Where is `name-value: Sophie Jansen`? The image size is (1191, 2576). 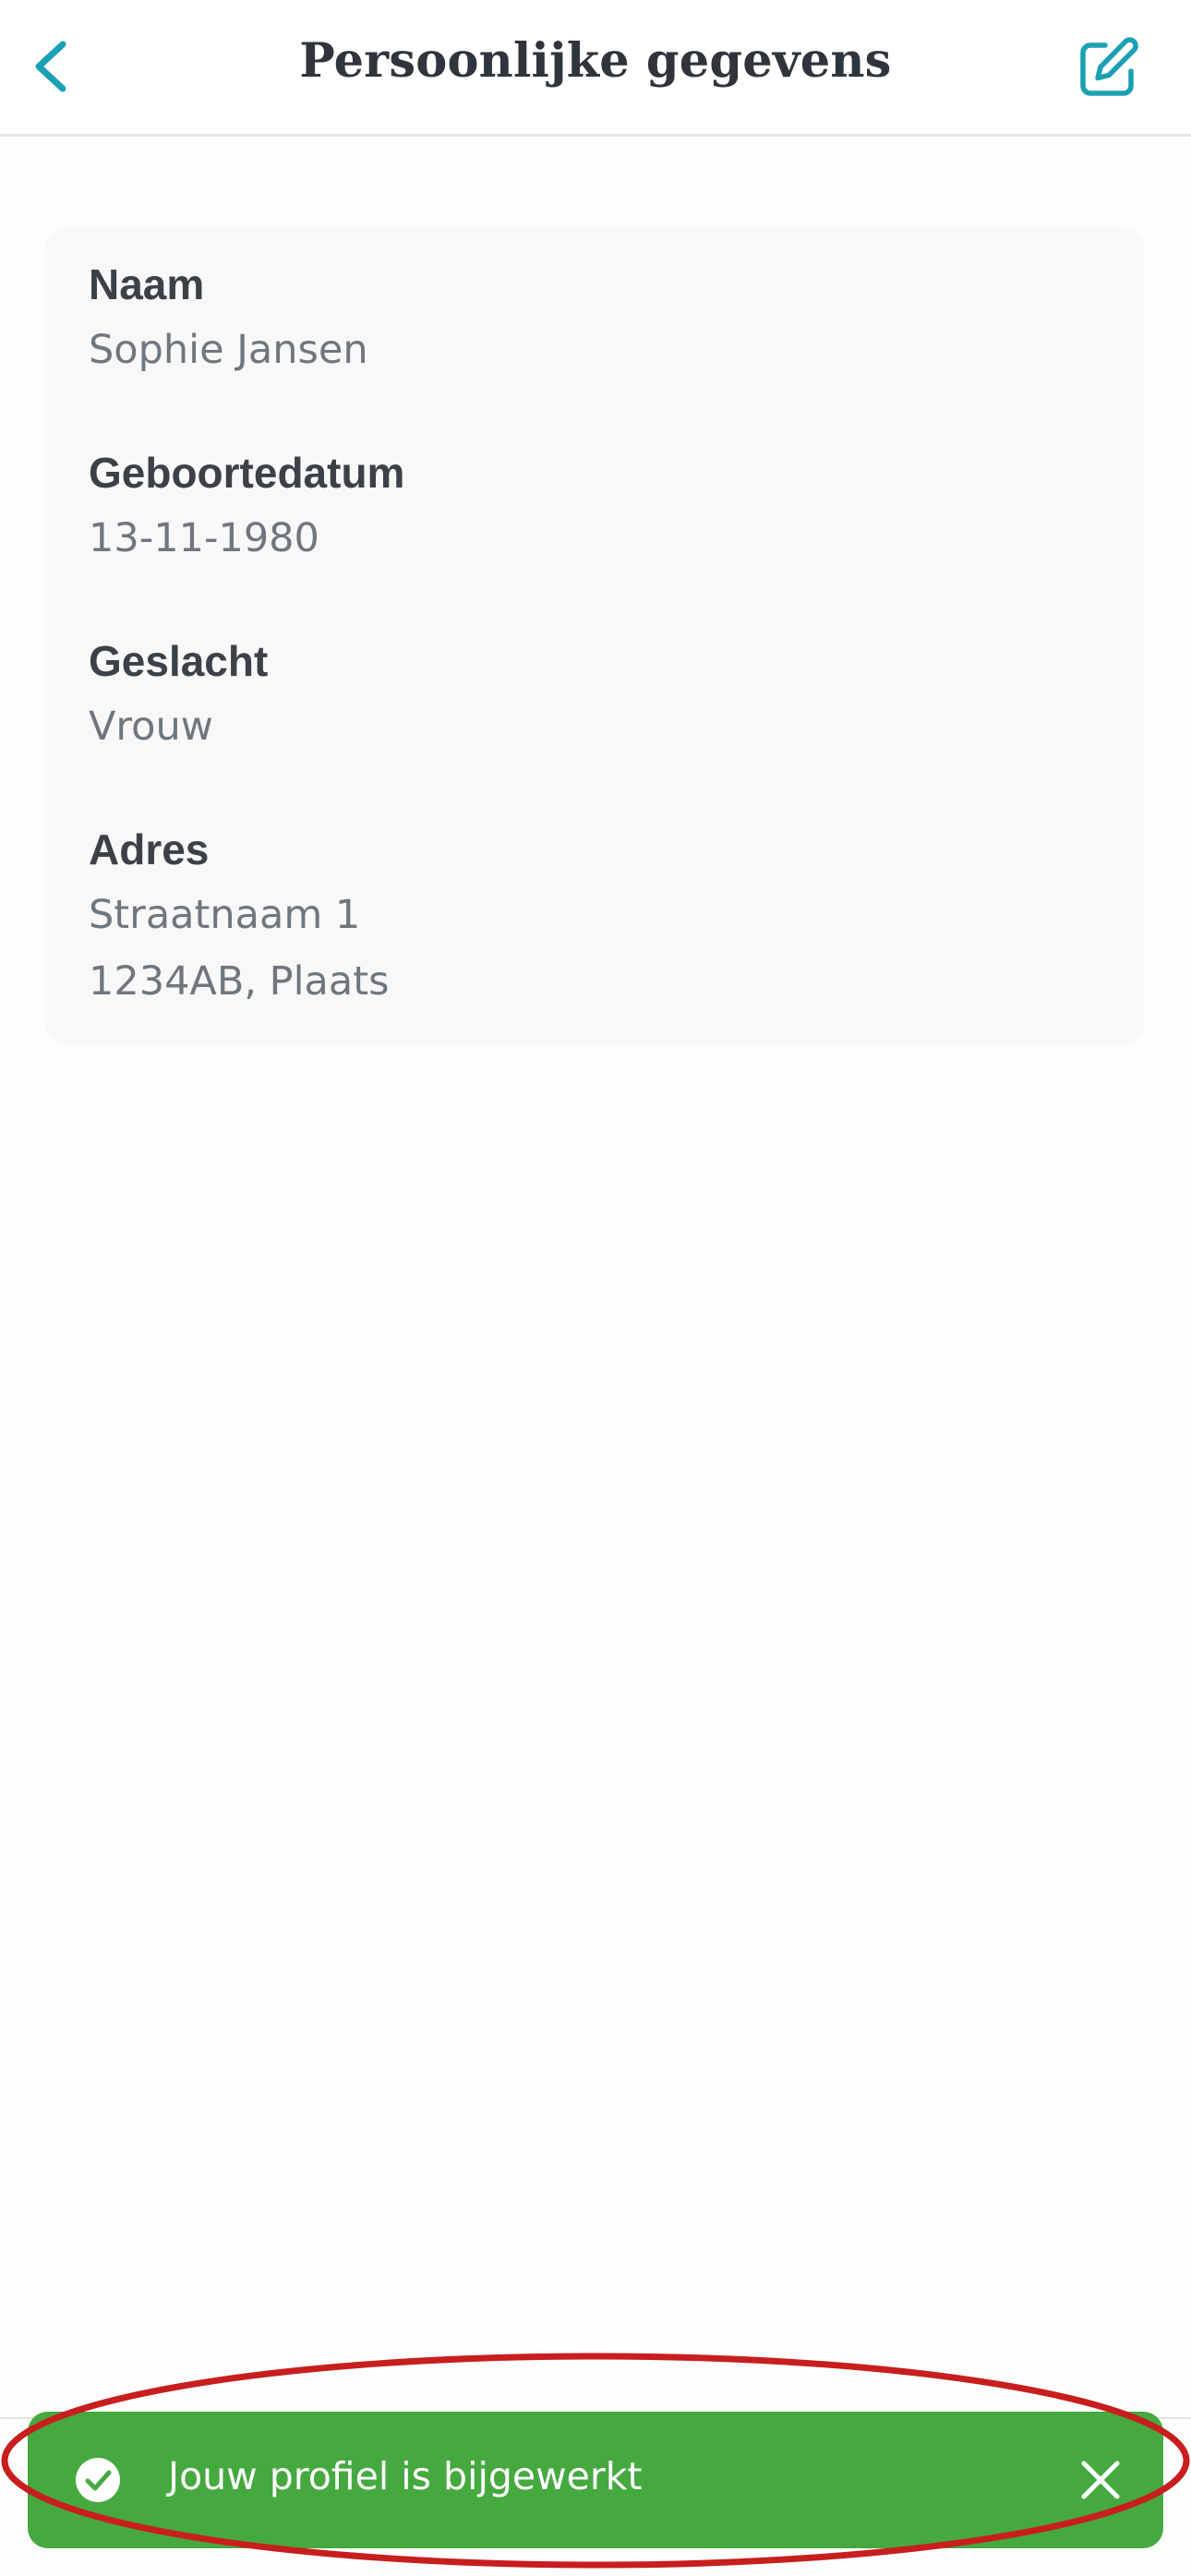
name-value: Sophie Jansen is located at coordinates (228, 350).